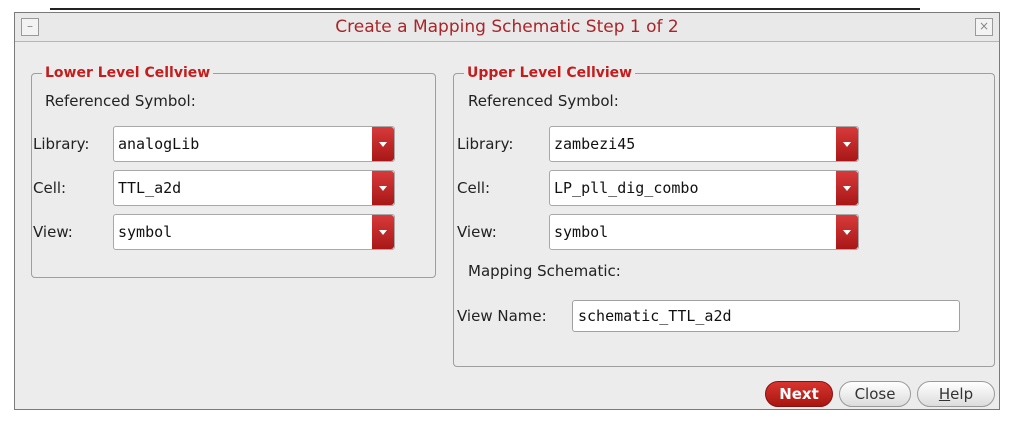 The image size is (1016, 422). I want to click on lower-library-value: analogLib, so click(159, 144).